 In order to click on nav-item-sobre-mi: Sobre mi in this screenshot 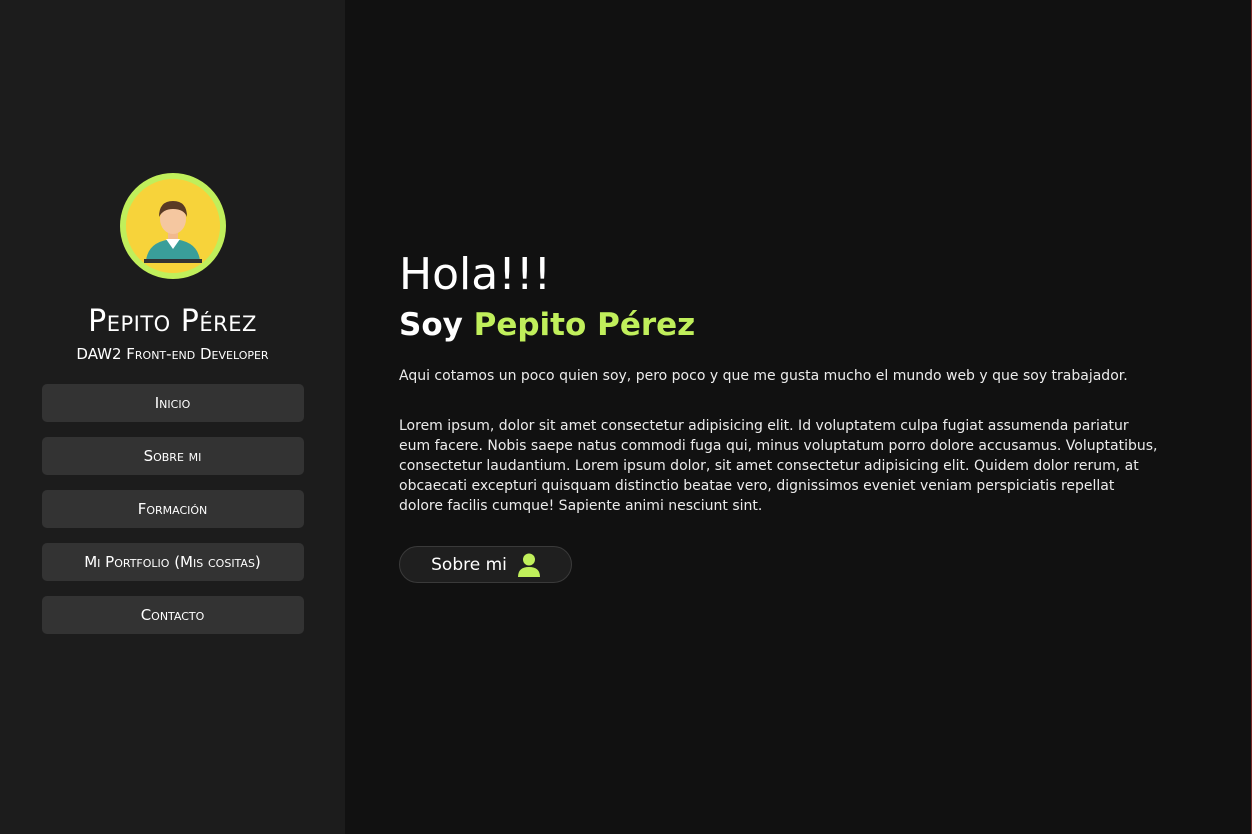, I will do `click(172, 456)`.